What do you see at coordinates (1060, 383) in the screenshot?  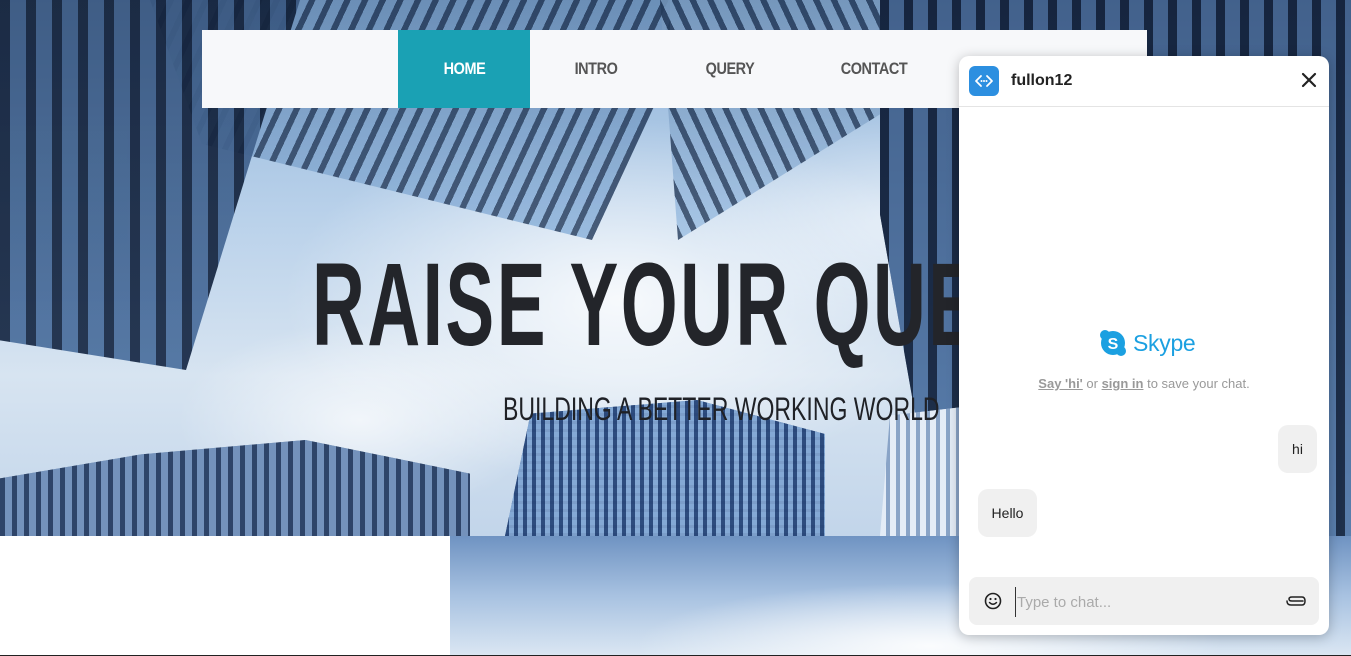 I see `say-hi-link: Say 'hi'` at bounding box center [1060, 383].